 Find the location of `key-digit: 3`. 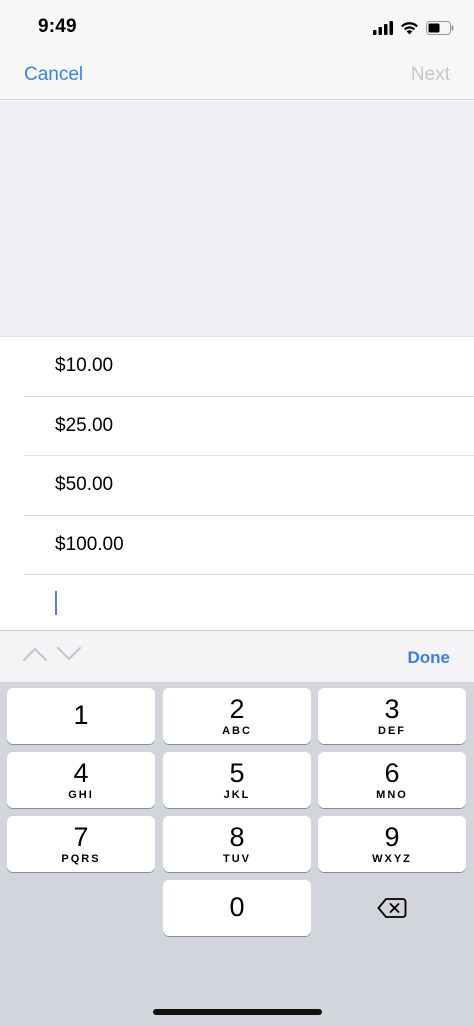

key-digit: 3 is located at coordinates (392, 709).